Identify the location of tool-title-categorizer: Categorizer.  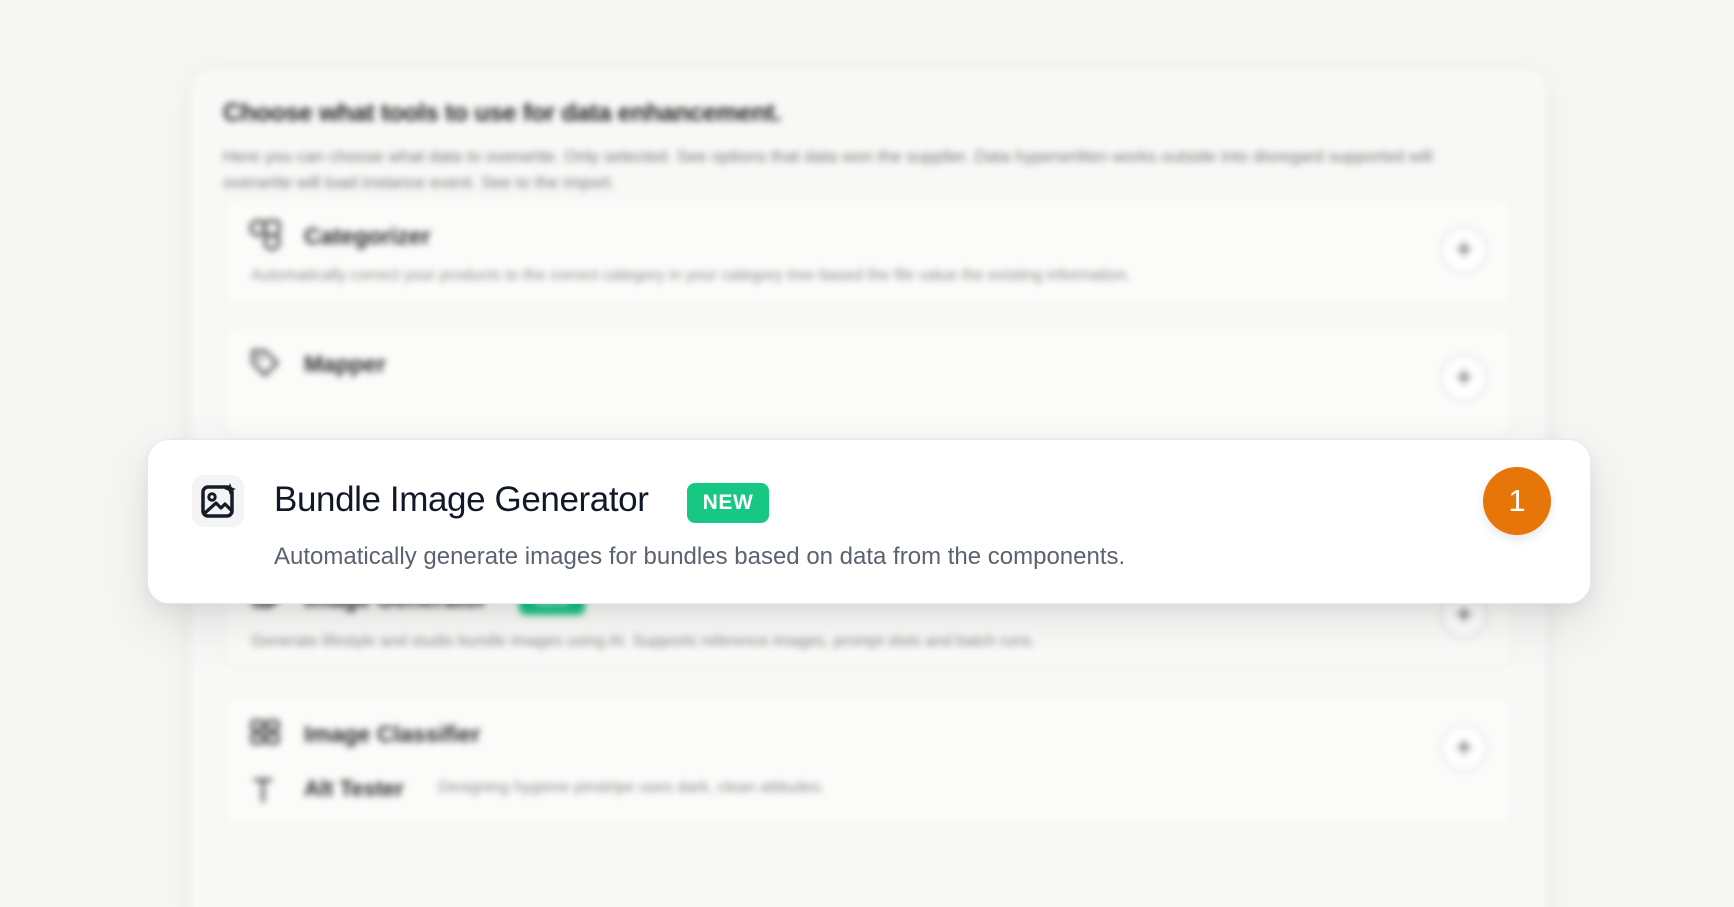
(367, 236).